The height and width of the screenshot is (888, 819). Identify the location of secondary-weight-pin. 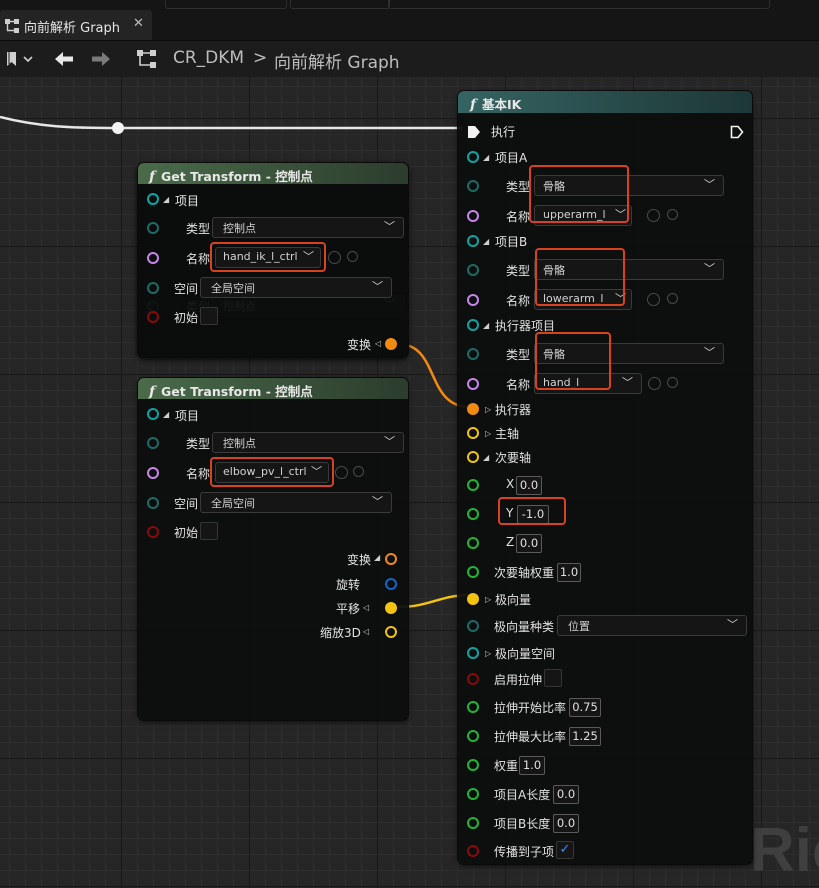
(473, 572).